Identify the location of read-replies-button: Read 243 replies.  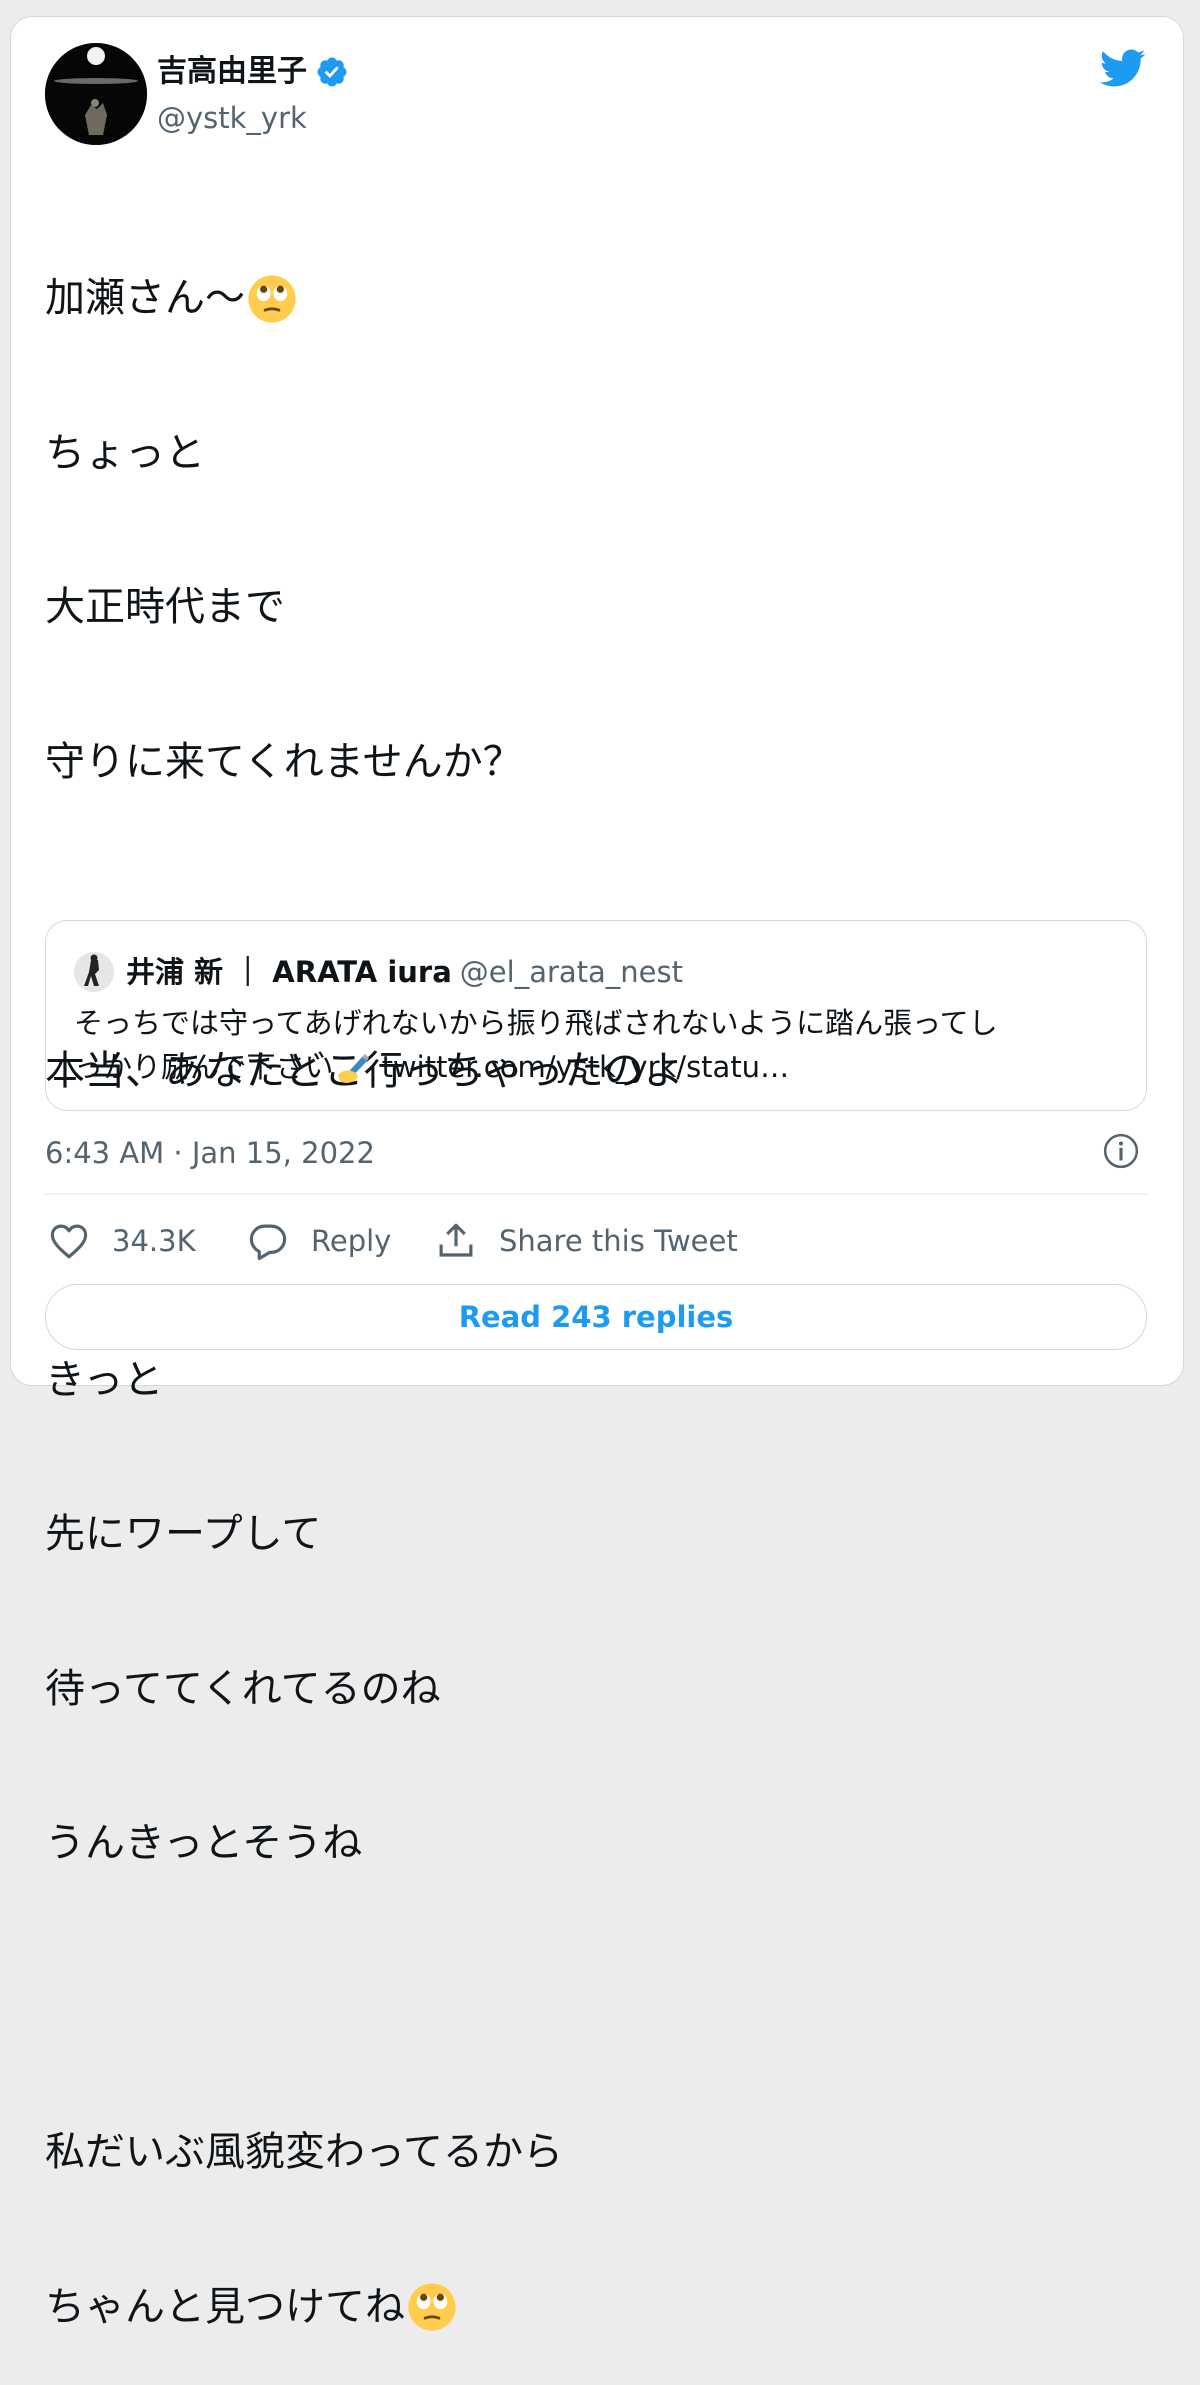
(596, 1317).